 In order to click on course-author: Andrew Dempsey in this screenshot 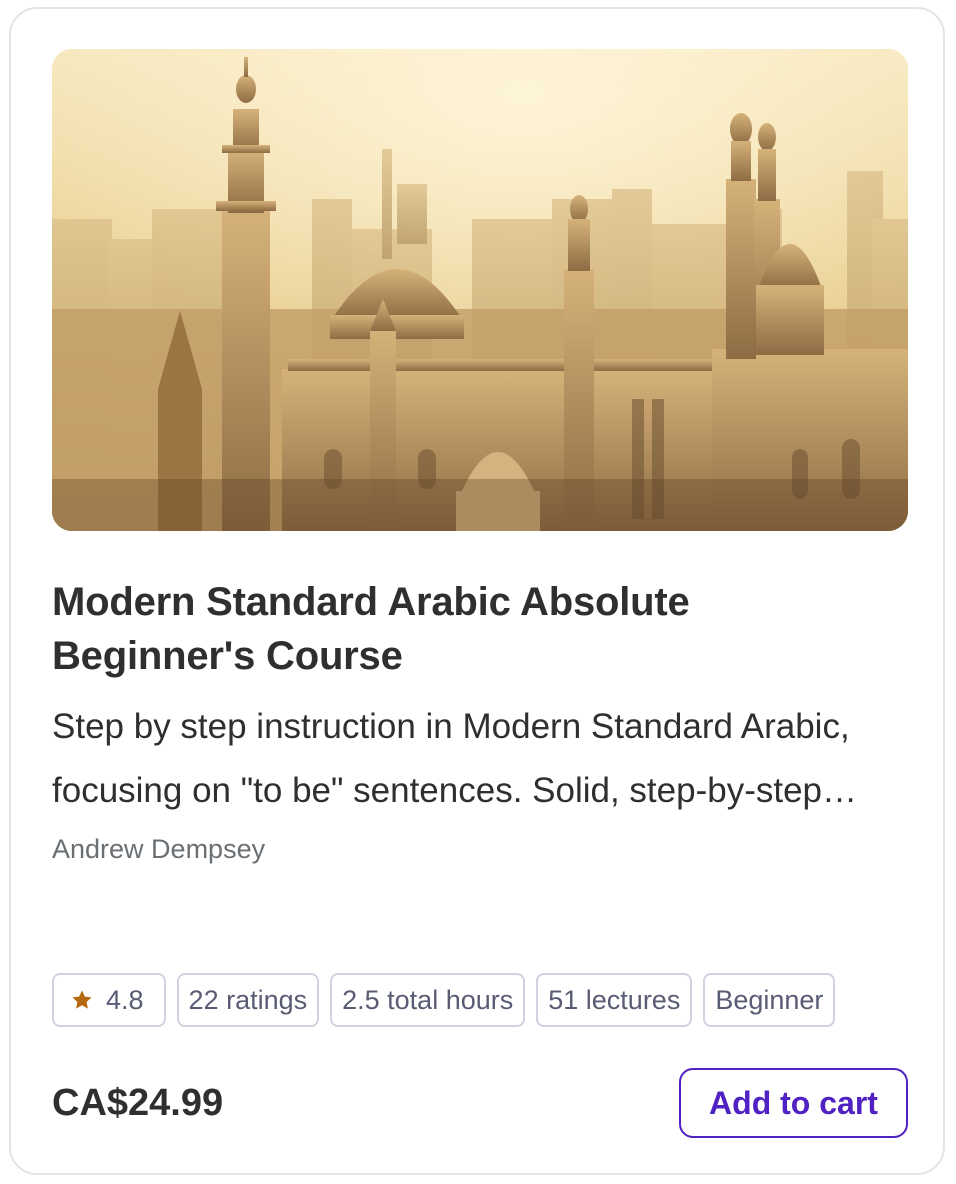, I will do `click(159, 849)`.